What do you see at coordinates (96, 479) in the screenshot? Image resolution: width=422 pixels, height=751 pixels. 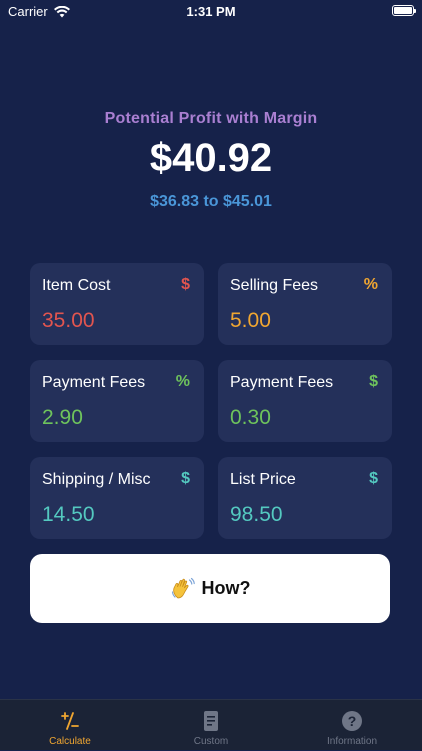 I see `card-label: Shipping / Misc` at bounding box center [96, 479].